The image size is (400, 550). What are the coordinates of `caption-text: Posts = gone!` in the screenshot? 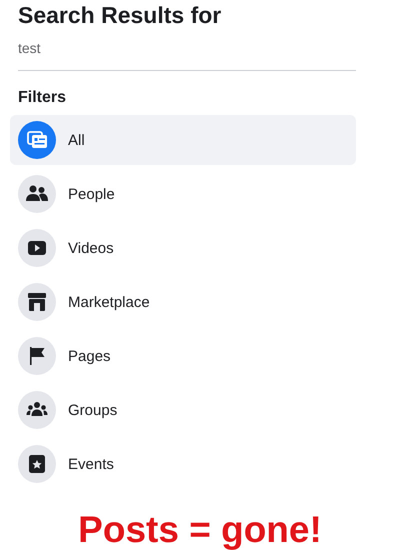 It's located at (200, 529).